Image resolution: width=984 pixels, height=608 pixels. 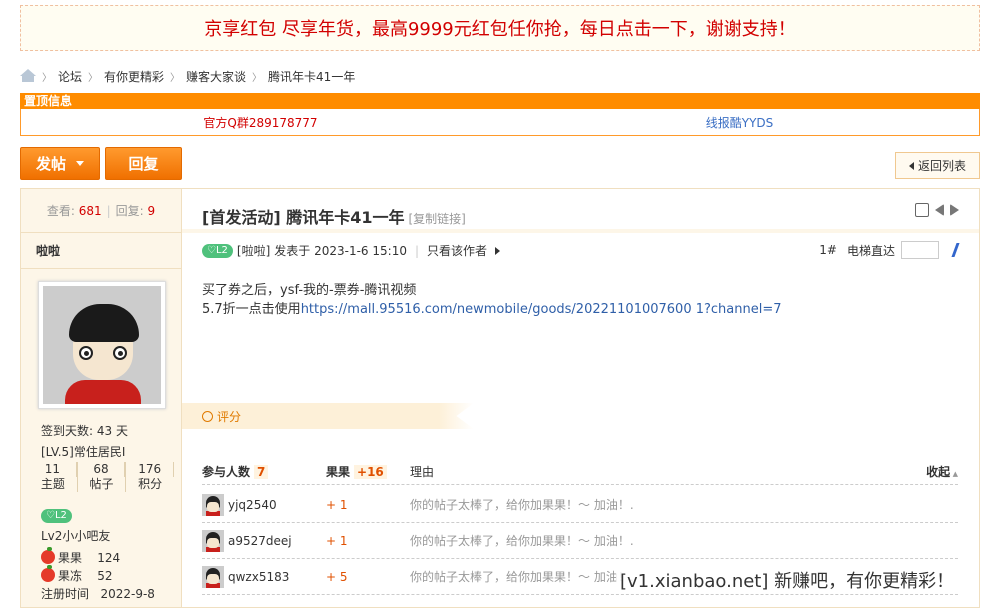 I want to click on rater-username: qwzx5183, so click(x=258, y=577).